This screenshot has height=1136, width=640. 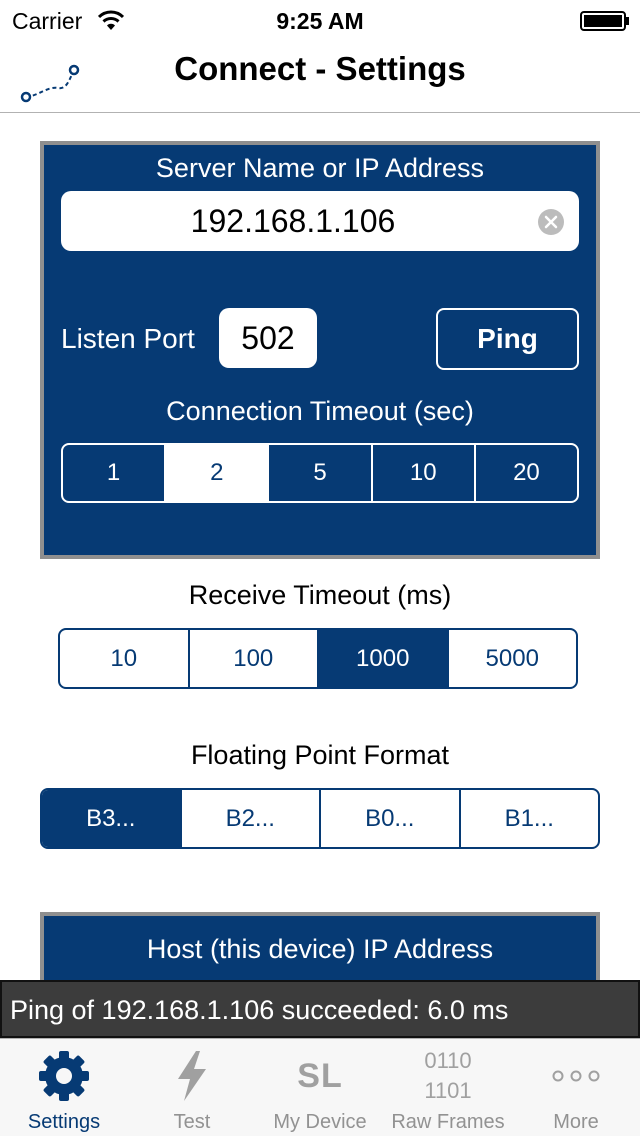 What do you see at coordinates (320, 949) in the screenshot?
I see `host-address-heading: Host (this device) IP Address` at bounding box center [320, 949].